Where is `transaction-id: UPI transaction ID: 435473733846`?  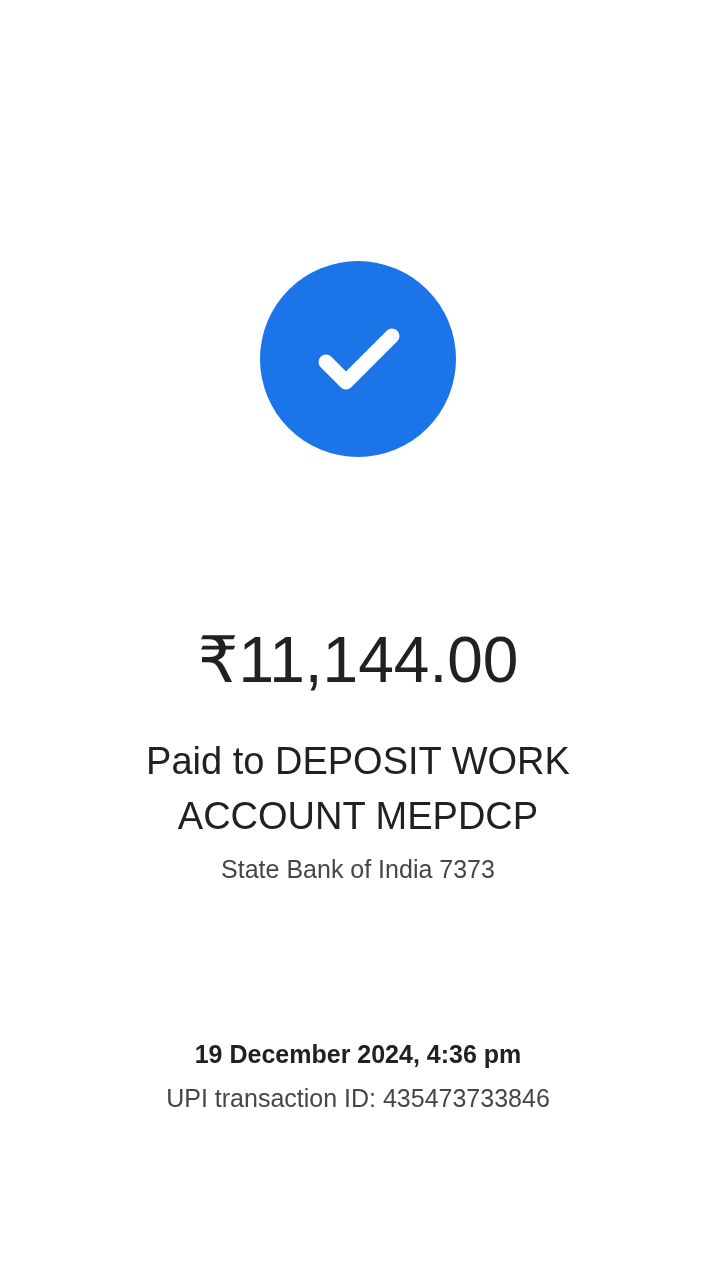 transaction-id: UPI transaction ID: 435473733846 is located at coordinates (358, 1098).